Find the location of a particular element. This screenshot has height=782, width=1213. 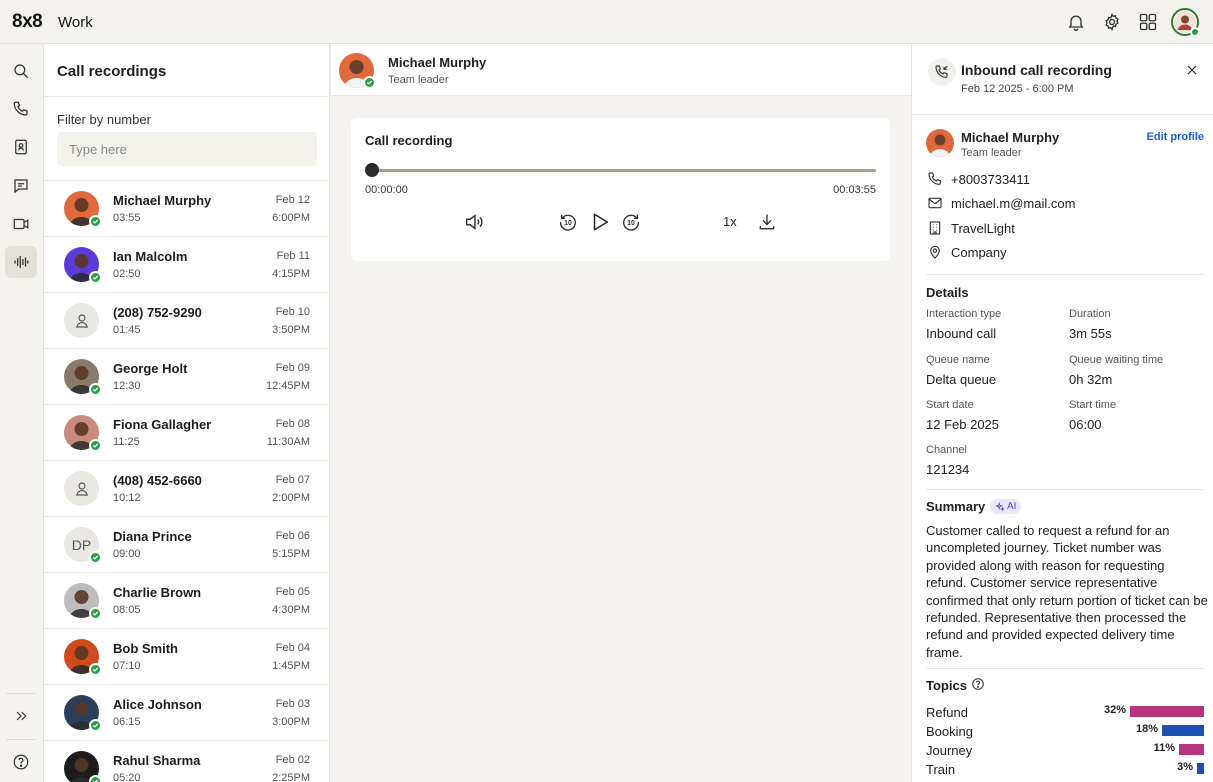

topic-label: Booking is located at coordinates (949, 731).